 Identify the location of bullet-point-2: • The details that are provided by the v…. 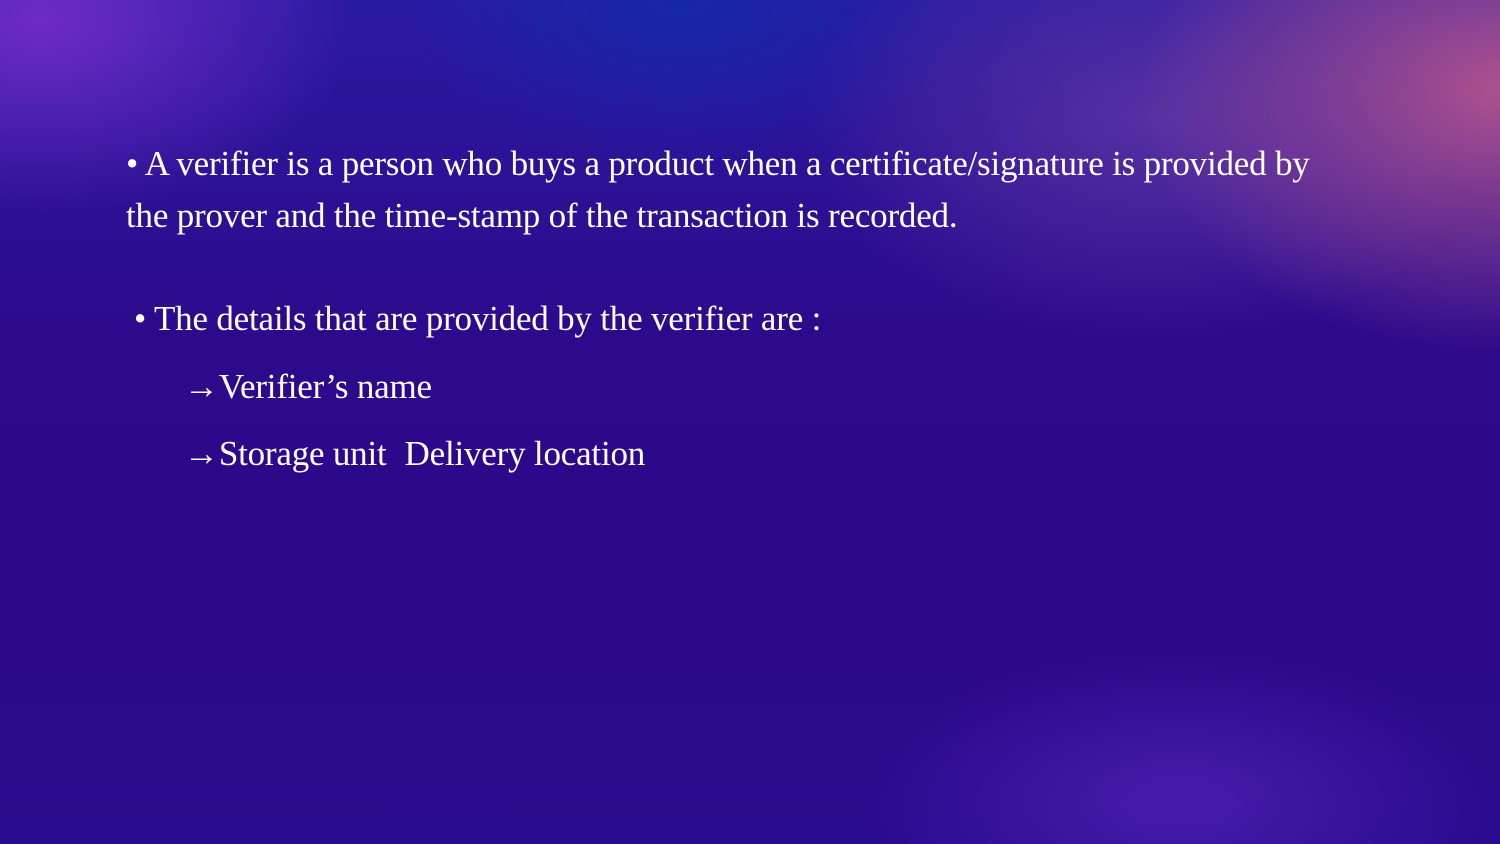
(726, 319).